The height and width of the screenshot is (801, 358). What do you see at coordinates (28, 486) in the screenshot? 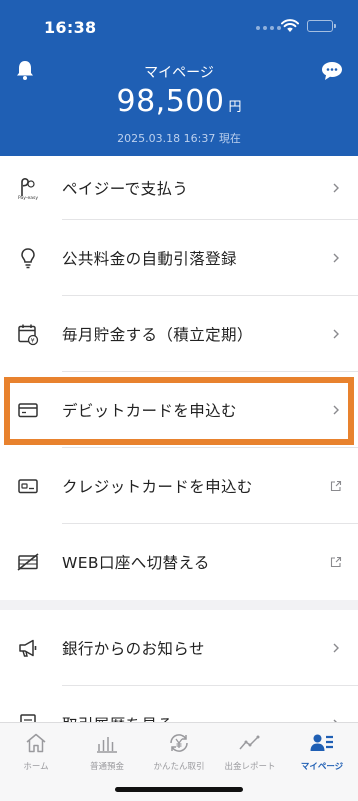
I see `credit-card-icon` at bounding box center [28, 486].